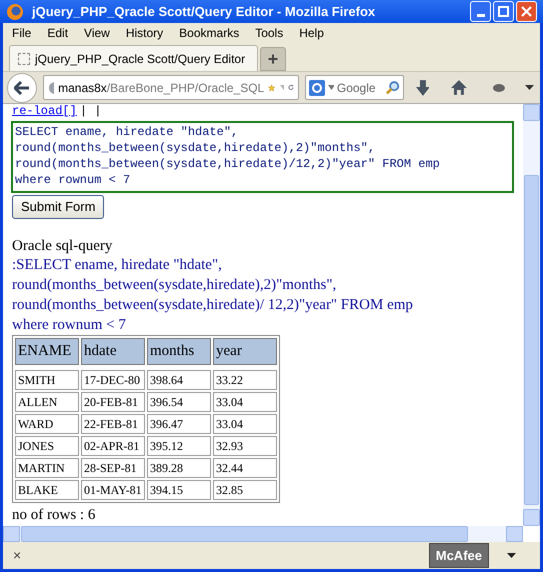  Describe the element at coordinates (113, 424) in the screenshot. I see `table-cell: 22-FEB-81` at that location.